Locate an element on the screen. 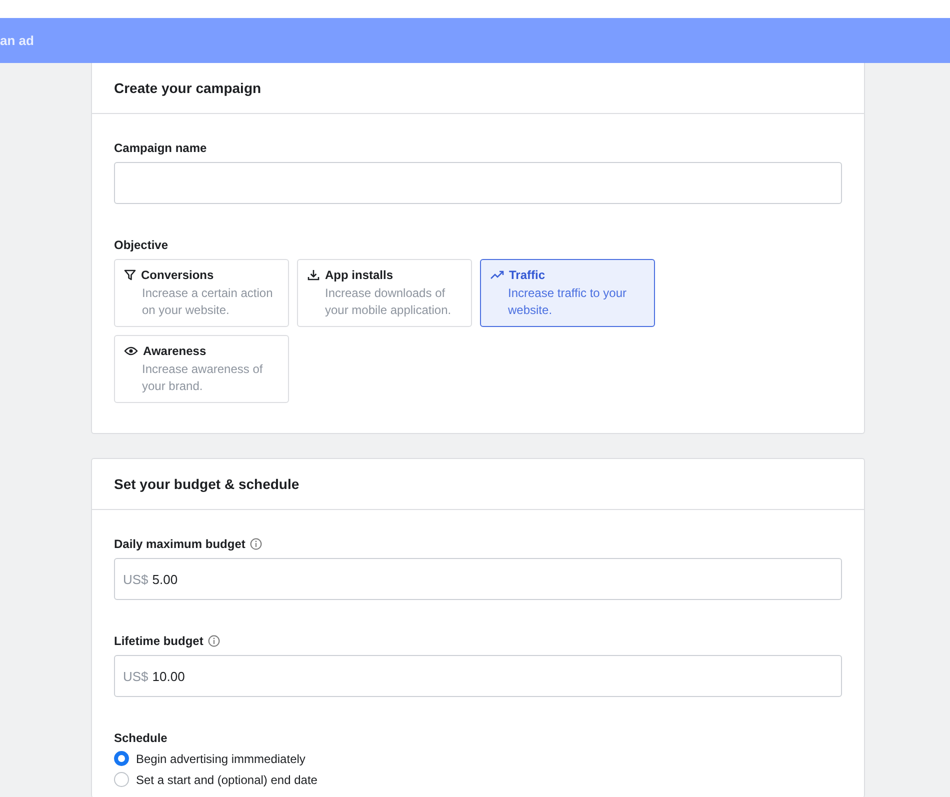  field-label: Objective is located at coordinates (141, 245).